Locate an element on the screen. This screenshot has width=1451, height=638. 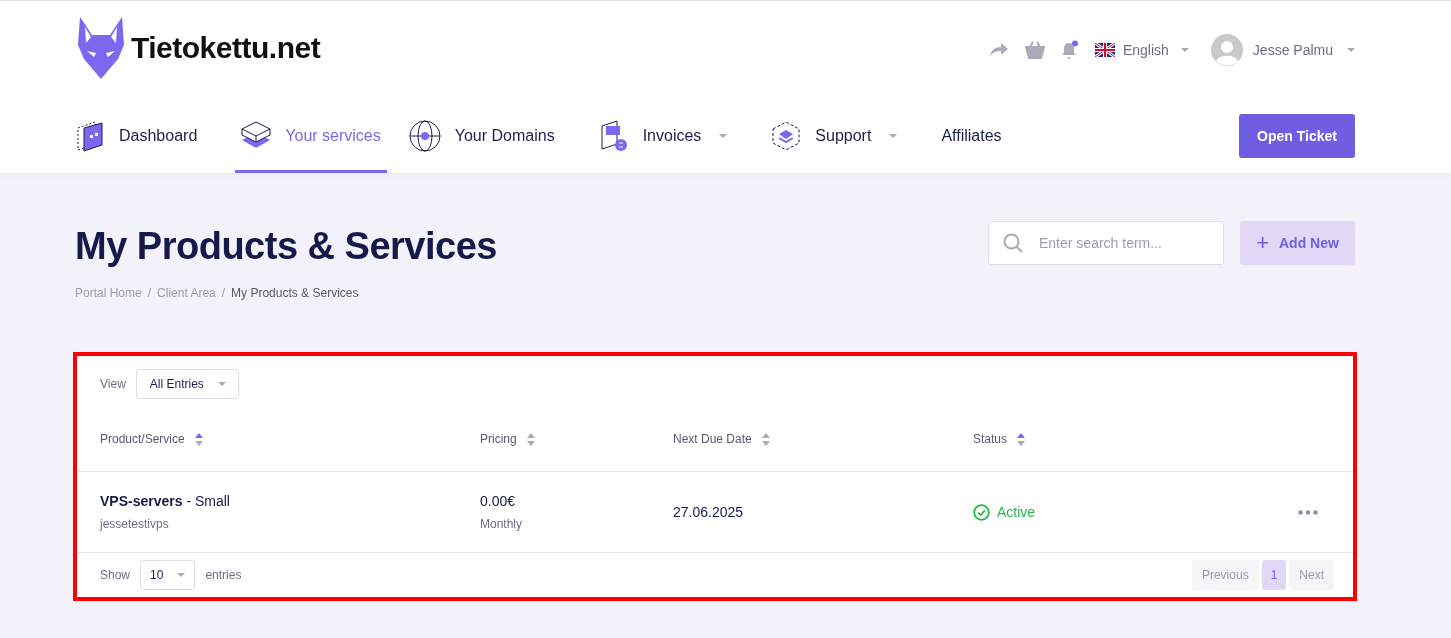
basket-icon is located at coordinates (1034, 49).